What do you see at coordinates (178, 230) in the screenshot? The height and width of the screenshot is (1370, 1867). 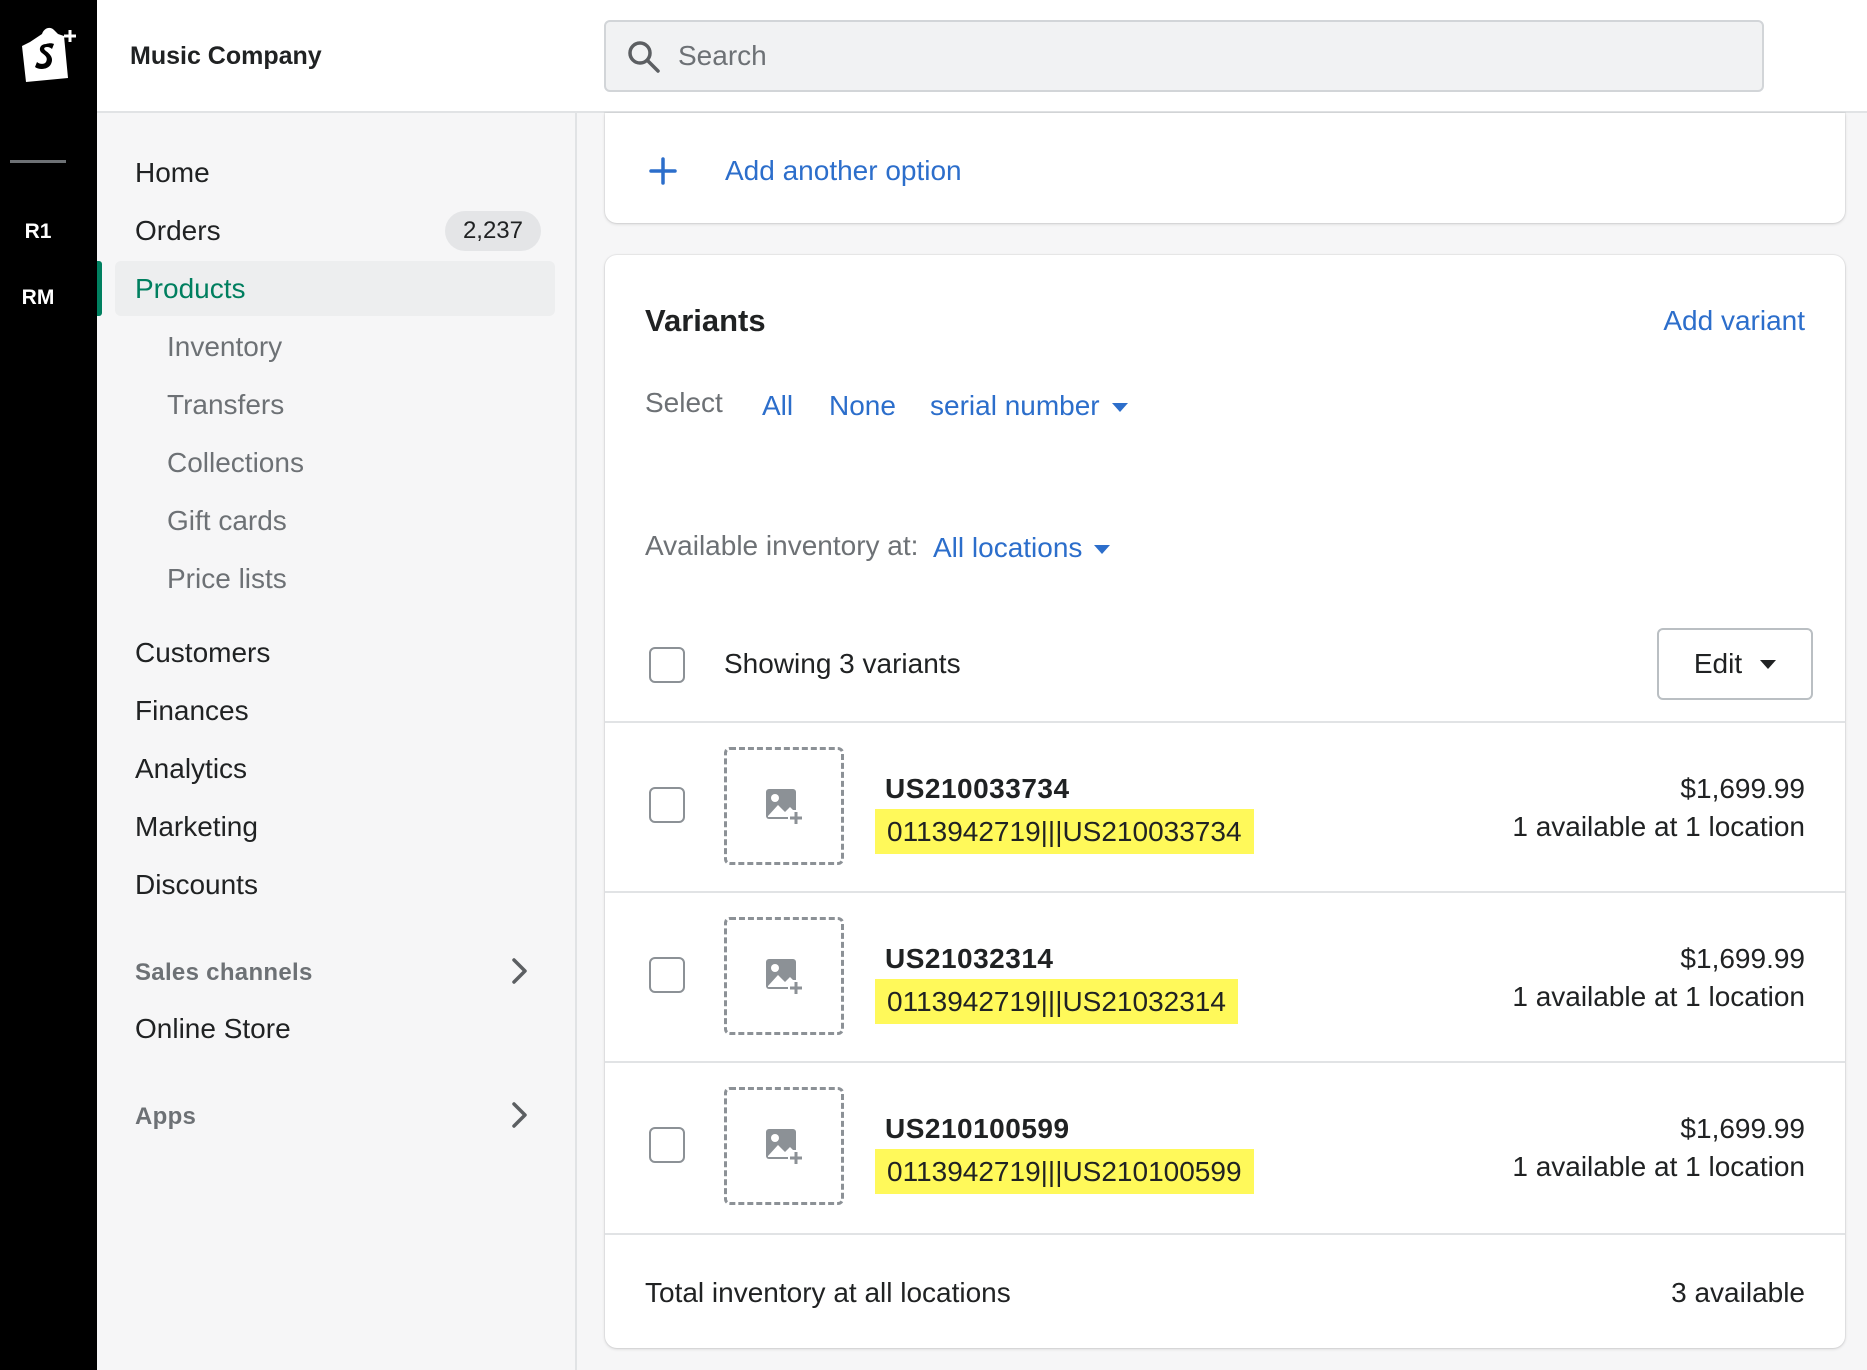 I see `sidebar-item-label: Orders` at bounding box center [178, 230].